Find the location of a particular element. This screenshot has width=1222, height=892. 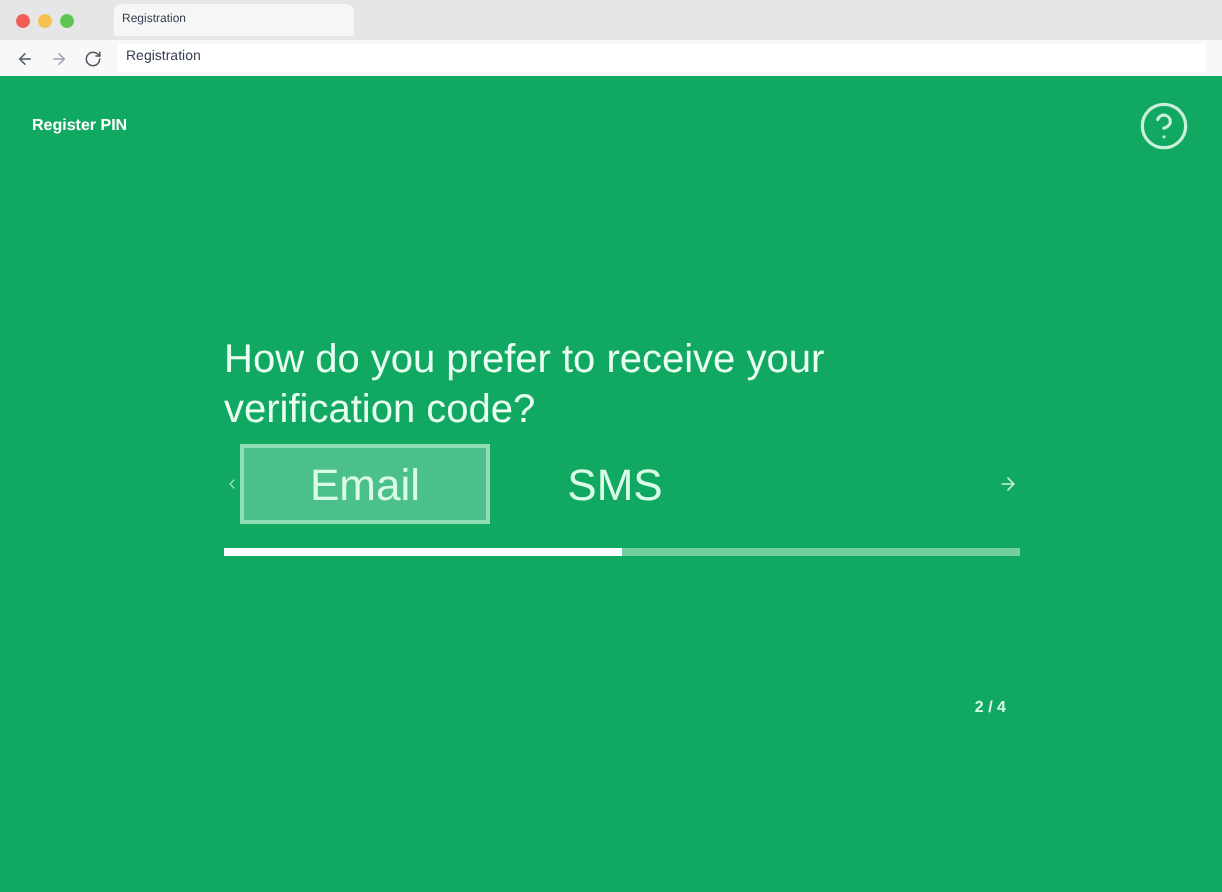

step-counter: 2 / 4 is located at coordinates (990, 708).